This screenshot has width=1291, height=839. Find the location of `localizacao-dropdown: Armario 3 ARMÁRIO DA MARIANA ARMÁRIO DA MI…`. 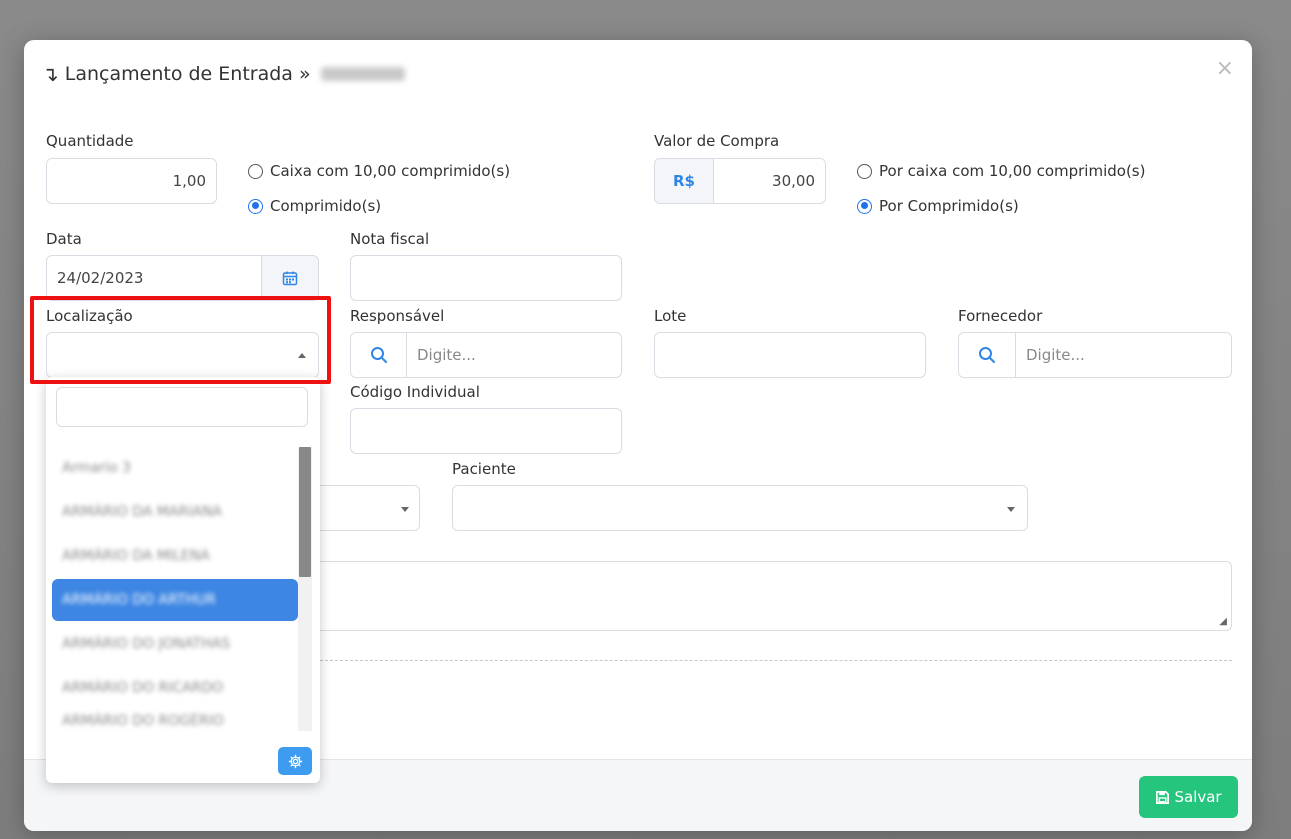

localizacao-dropdown: Armario 3 ARMÁRIO DA MARIANA ARMÁRIO DA MI… is located at coordinates (183, 580).